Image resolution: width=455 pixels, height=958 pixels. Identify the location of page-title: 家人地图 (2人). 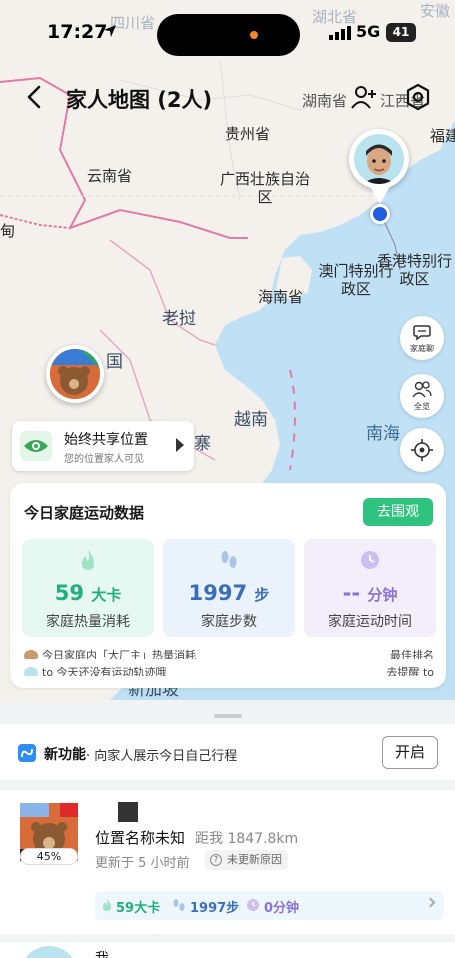
(139, 100).